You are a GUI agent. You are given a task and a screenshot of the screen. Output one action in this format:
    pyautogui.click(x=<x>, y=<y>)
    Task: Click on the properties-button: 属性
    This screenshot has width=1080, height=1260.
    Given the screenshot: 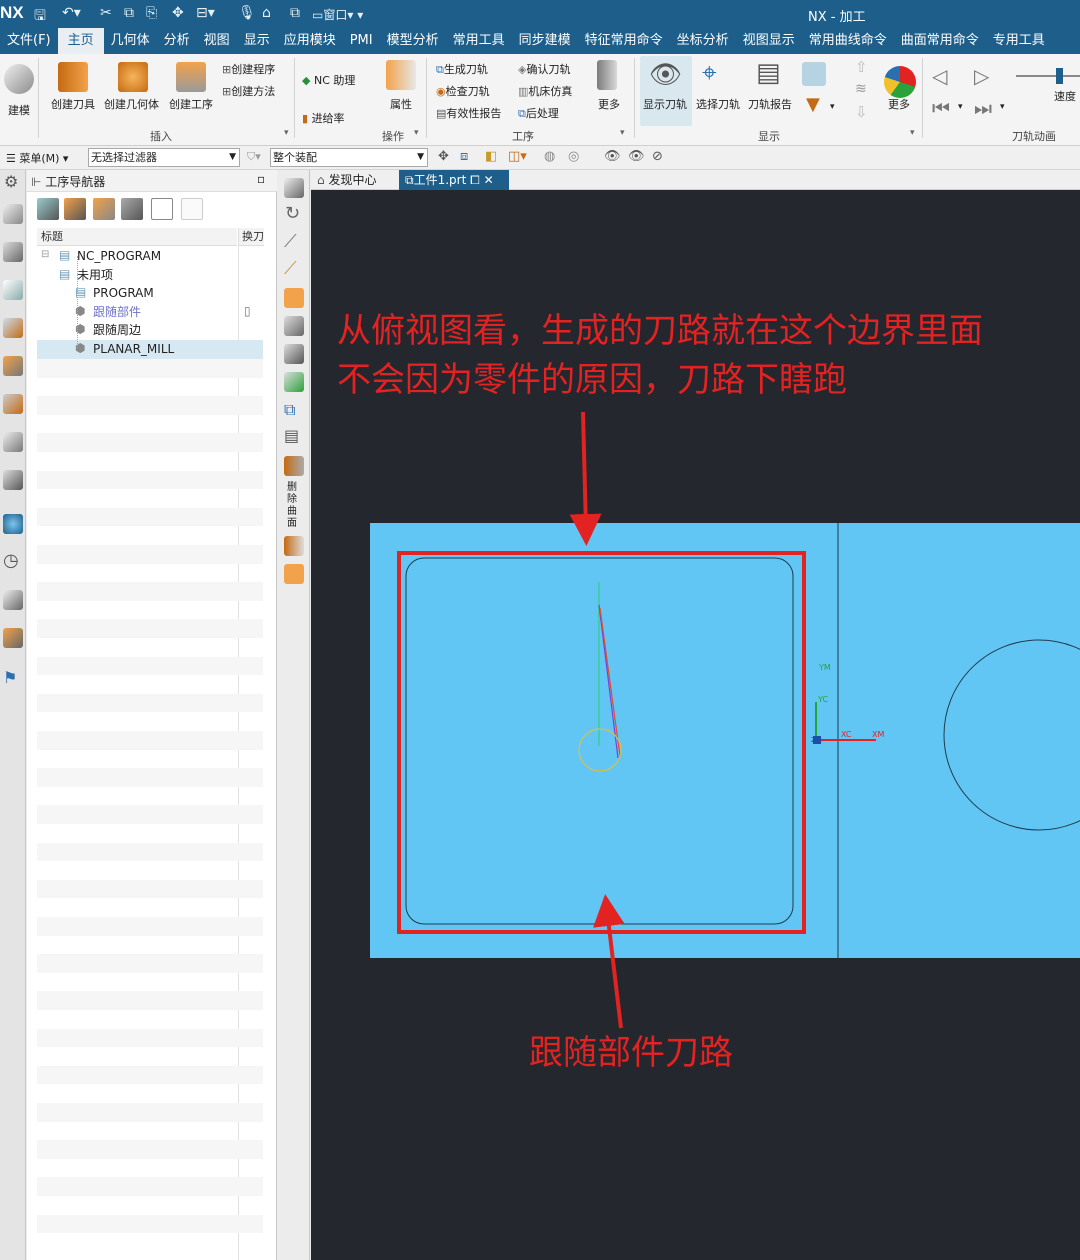 What is the action you would take?
    pyautogui.click(x=401, y=104)
    